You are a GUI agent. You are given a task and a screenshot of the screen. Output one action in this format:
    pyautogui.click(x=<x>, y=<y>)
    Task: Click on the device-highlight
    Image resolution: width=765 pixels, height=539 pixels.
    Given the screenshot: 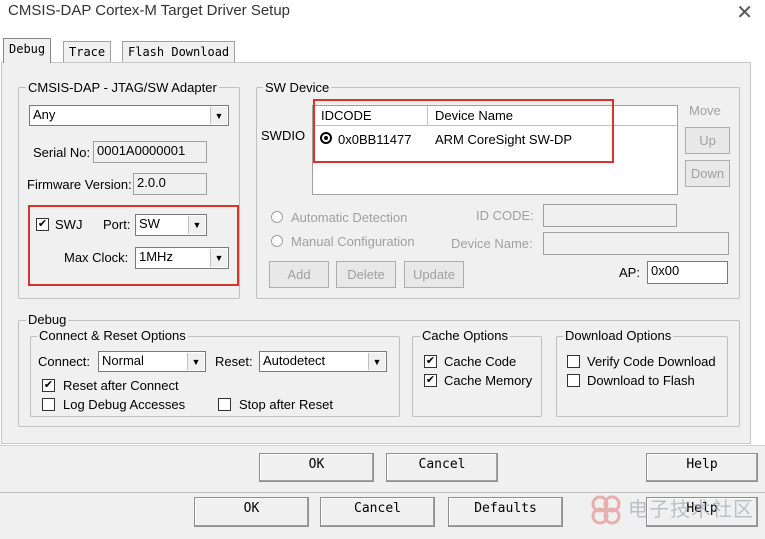 What is the action you would take?
    pyautogui.click(x=463, y=131)
    